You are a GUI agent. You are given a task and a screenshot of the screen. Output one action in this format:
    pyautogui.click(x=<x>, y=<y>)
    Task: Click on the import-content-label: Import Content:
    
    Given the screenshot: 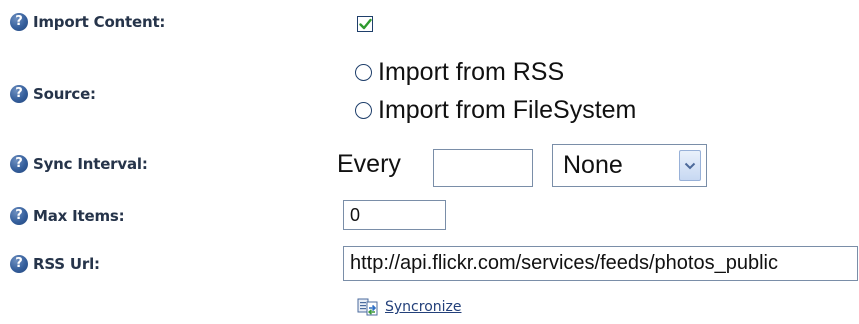 What is the action you would take?
    pyautogui.click(x=99, y=22)
    